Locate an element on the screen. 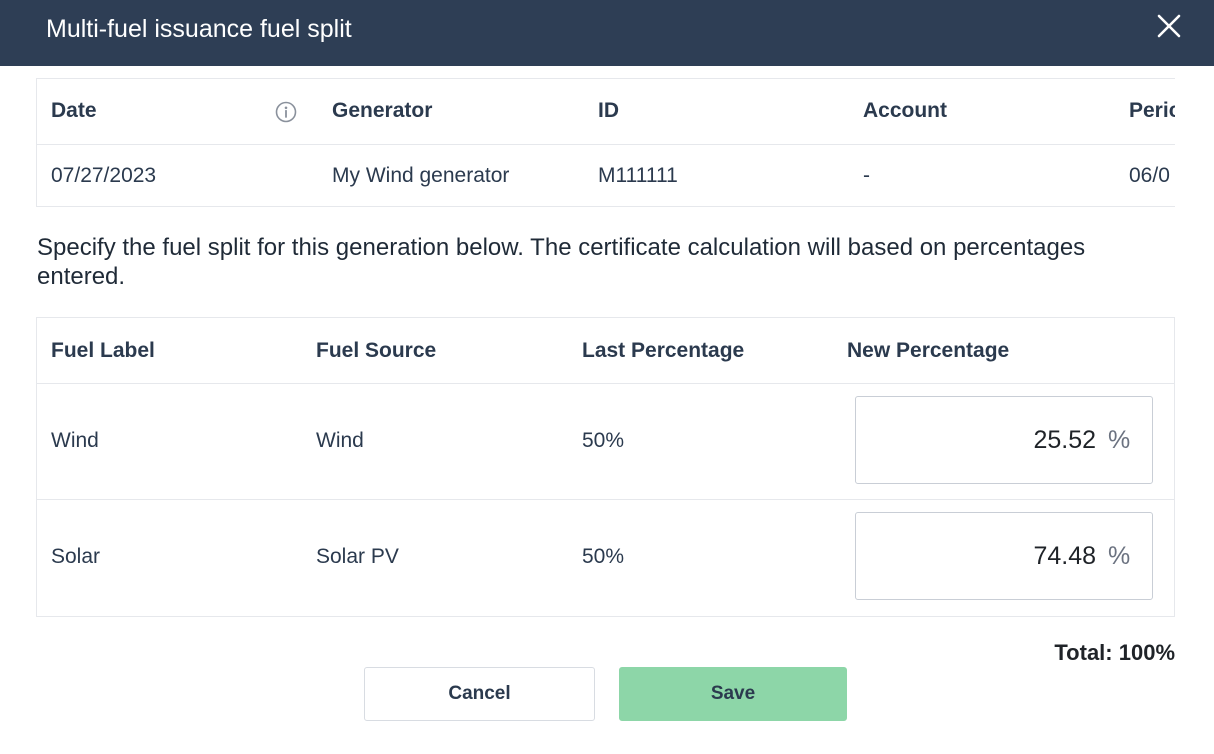 This screenshot has height=754, width=1214. table-row: Wind Wind 50% % is located at coordinates (605, 441).